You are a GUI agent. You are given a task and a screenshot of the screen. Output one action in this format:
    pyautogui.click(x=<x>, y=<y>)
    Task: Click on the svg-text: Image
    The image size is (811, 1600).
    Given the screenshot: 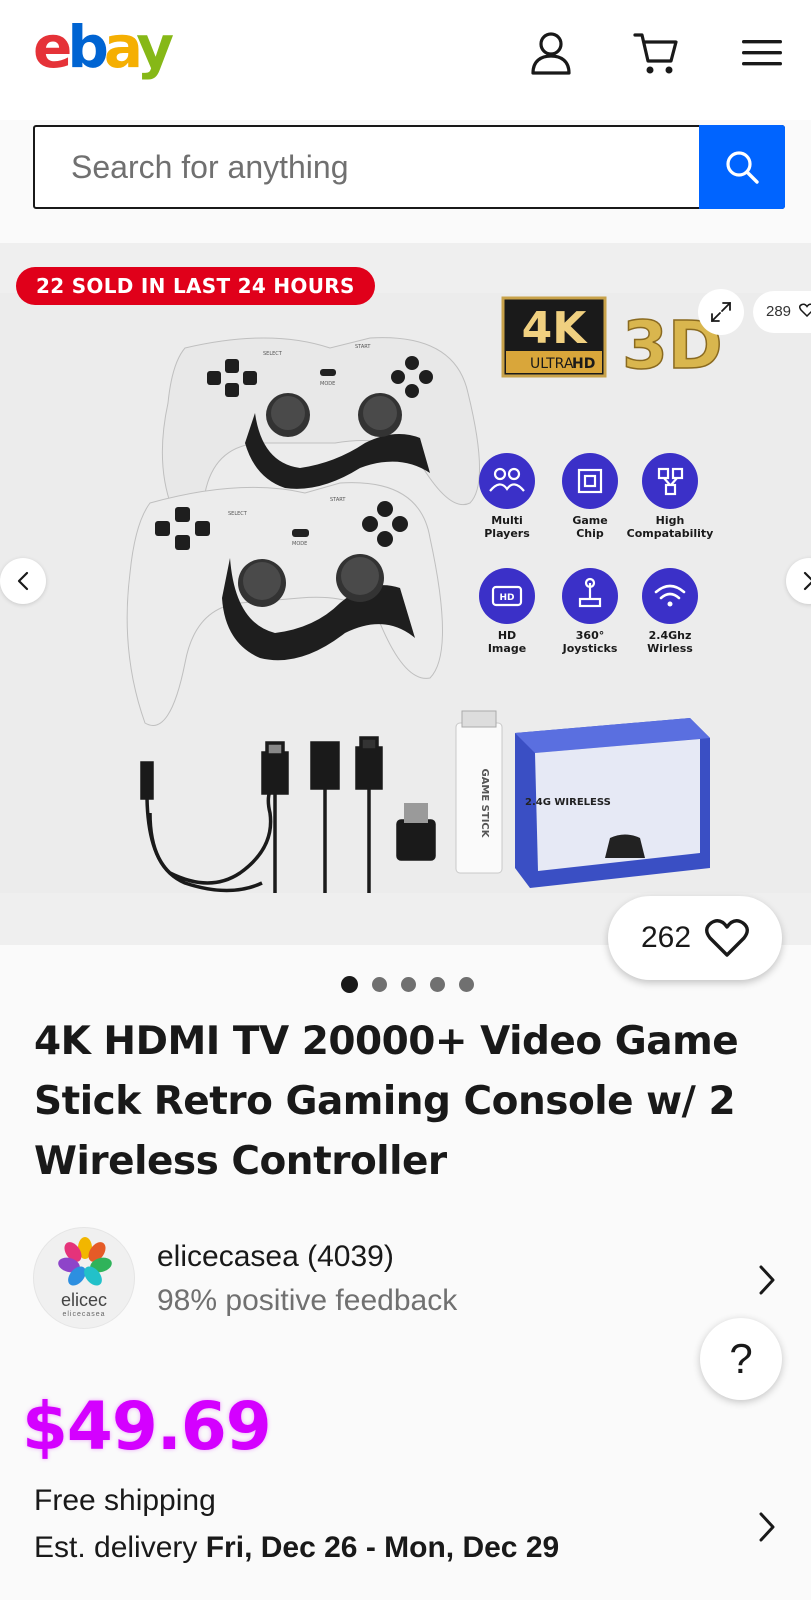 What is the action you would take?
    pyautogui.click(x=507, y=648)
    